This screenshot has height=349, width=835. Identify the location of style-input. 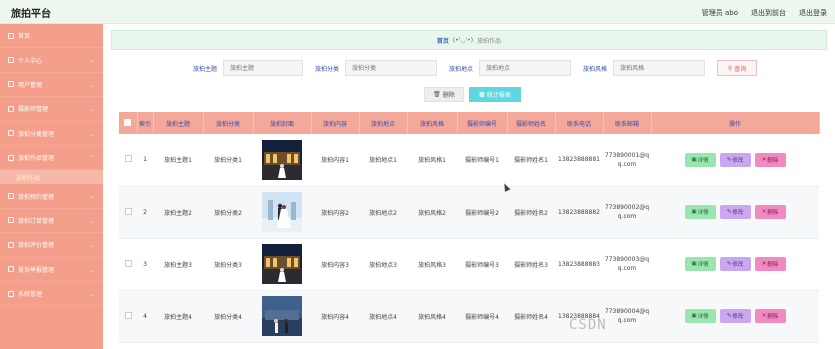
(659, 68).